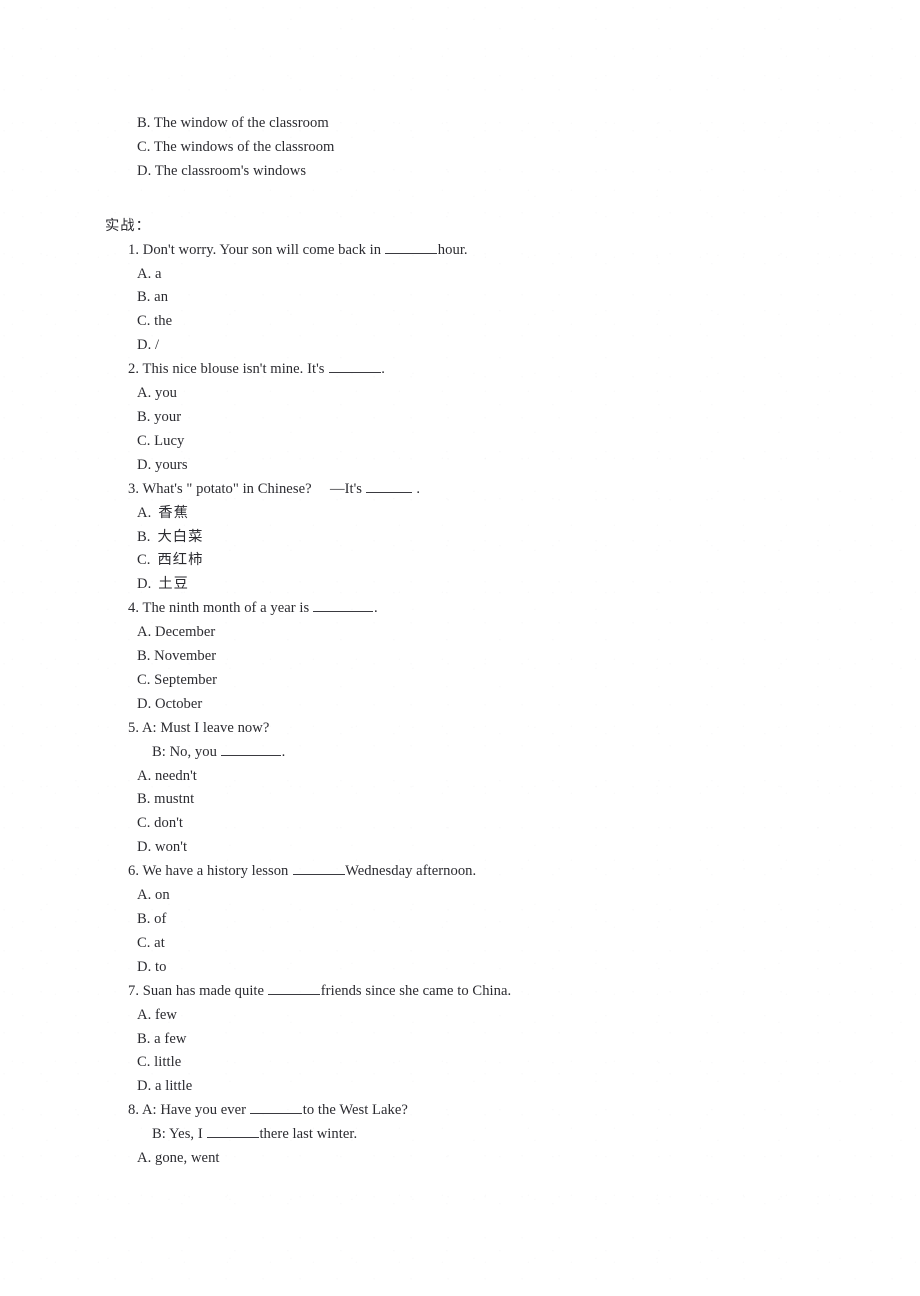  What do you see at coordinates (177, 679) in the screenshot?
I see `option-4-c: C. September` at bounding box center [177, 679].